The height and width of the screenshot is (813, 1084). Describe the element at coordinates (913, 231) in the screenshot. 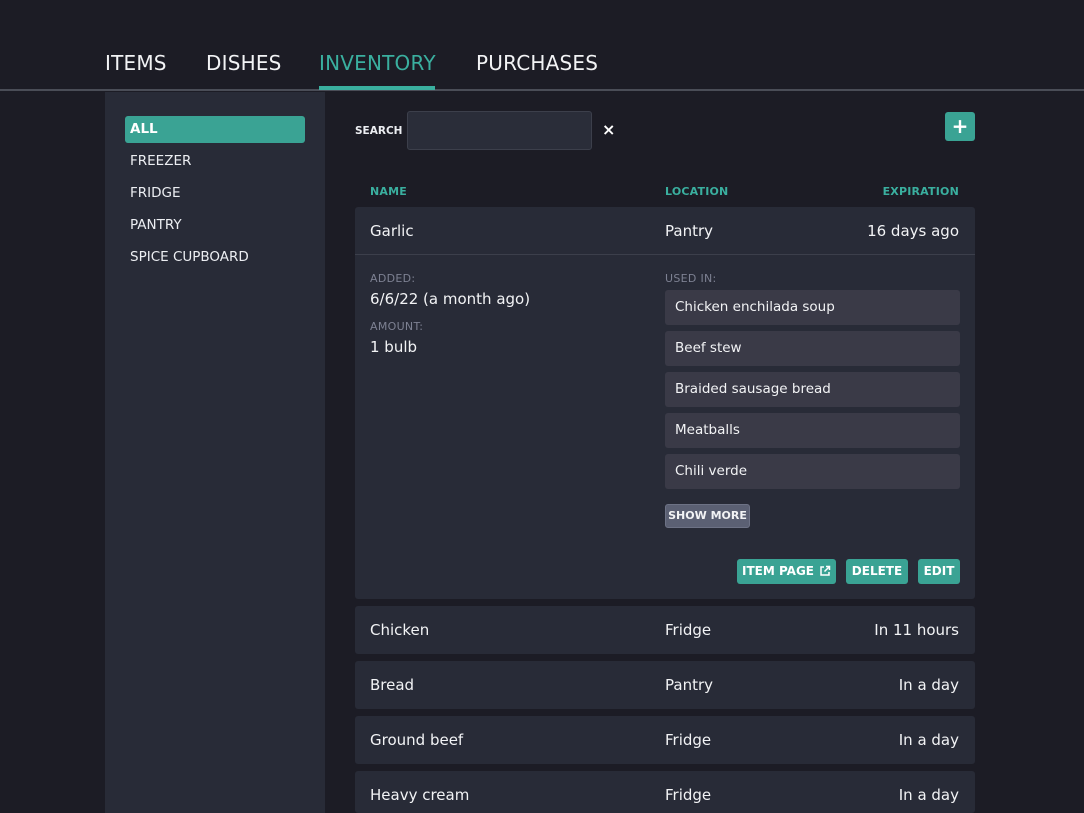

I see `item-expiration: 16 days ago` at that location.